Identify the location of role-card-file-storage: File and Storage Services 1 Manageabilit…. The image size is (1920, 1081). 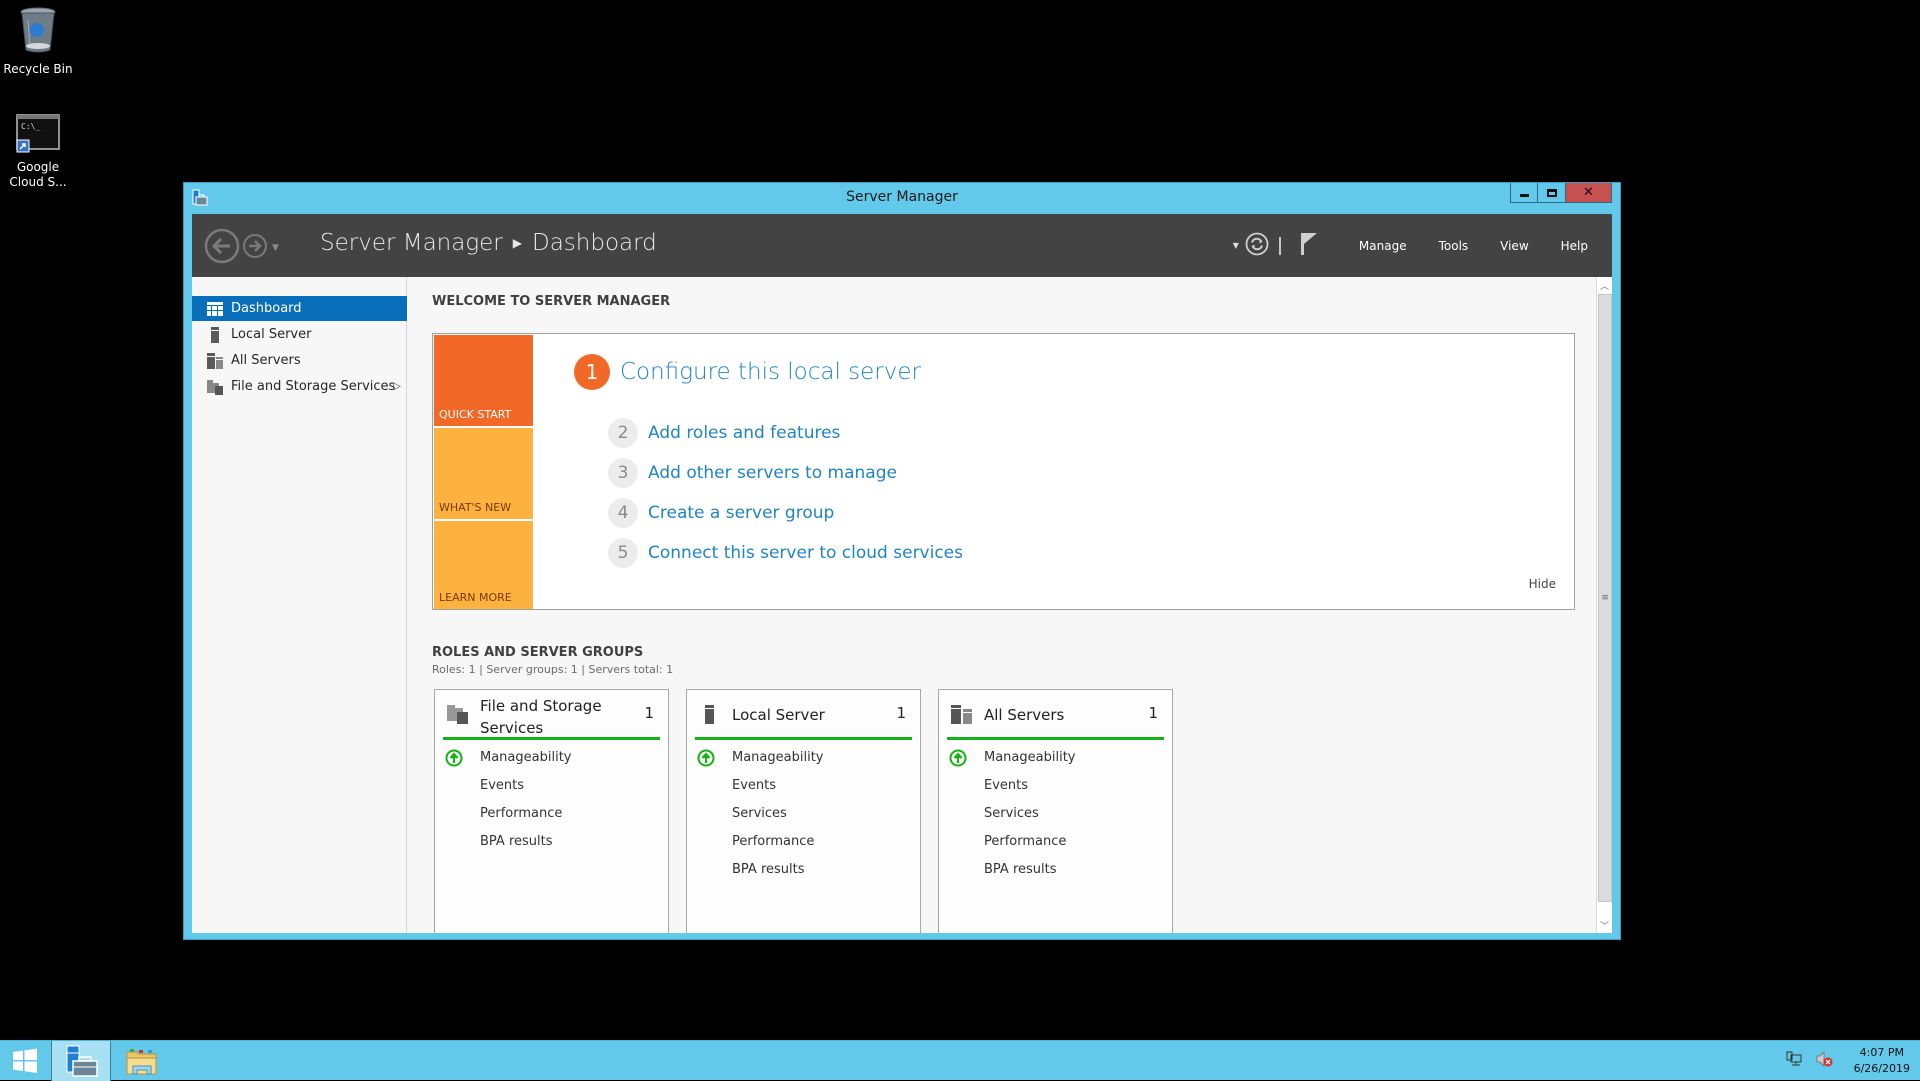
(551, 811).